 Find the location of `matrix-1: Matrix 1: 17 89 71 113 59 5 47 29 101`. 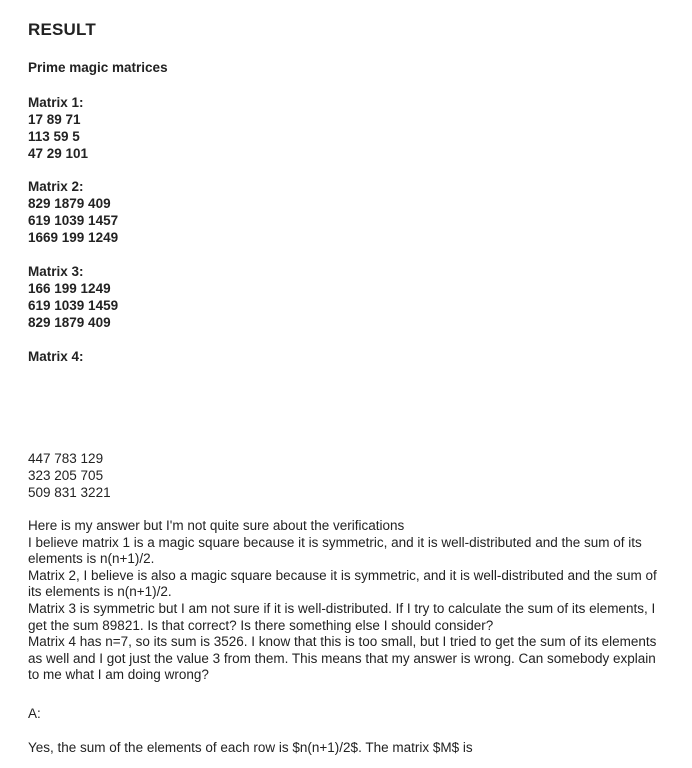

matrix-1: Matrix 1: 17 89 71 113 59 5 47 29 101 is located at coordinates (58, 128).